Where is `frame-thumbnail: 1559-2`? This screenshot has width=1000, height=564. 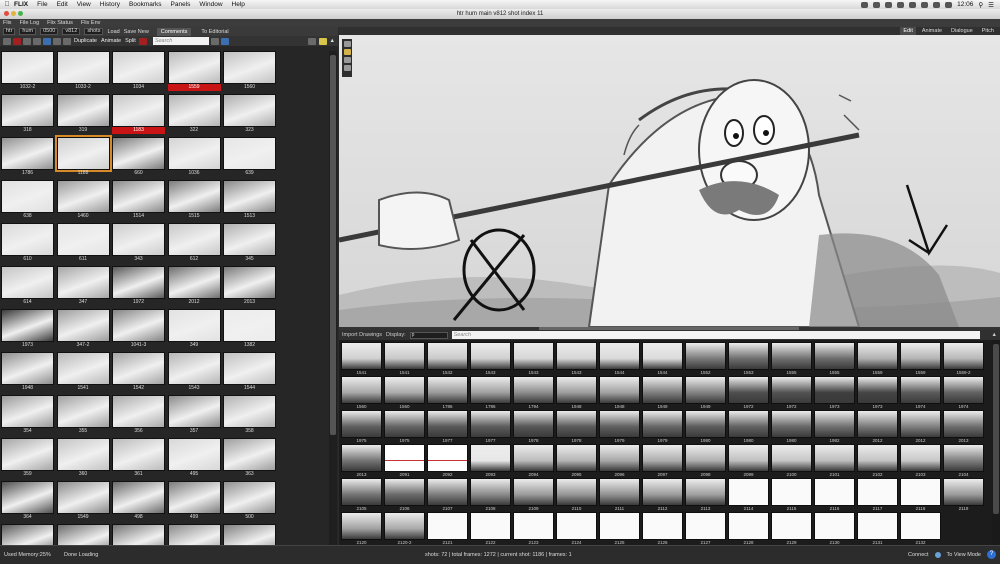 frame-thumbnail: 1559-2 is located at coordinates (963, 359).